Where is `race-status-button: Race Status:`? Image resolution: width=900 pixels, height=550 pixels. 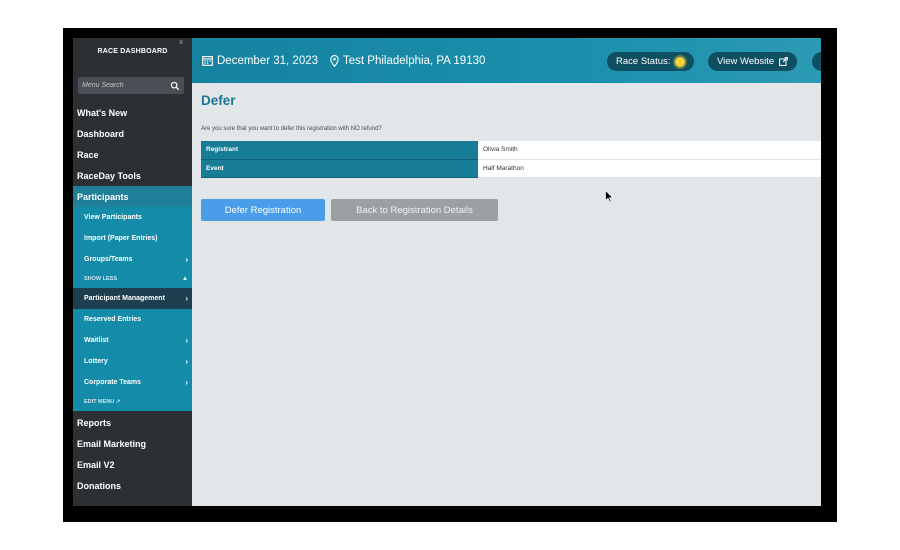
race-status-button: Race Status: is located at coordinates (651, 61).